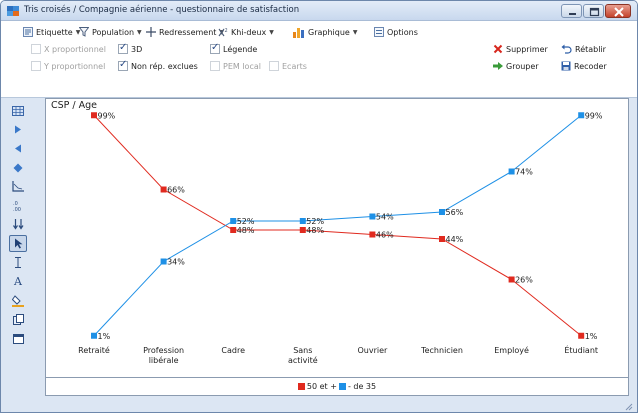  I want to click on copy-icon, so click(18, 319).